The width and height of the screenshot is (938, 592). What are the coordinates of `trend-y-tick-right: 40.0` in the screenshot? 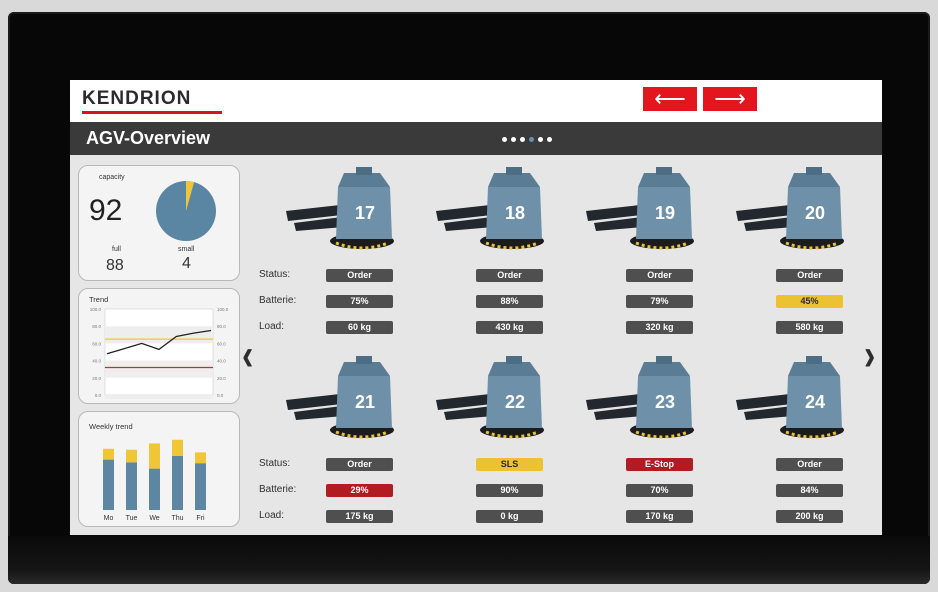 It's located at (221, 361).